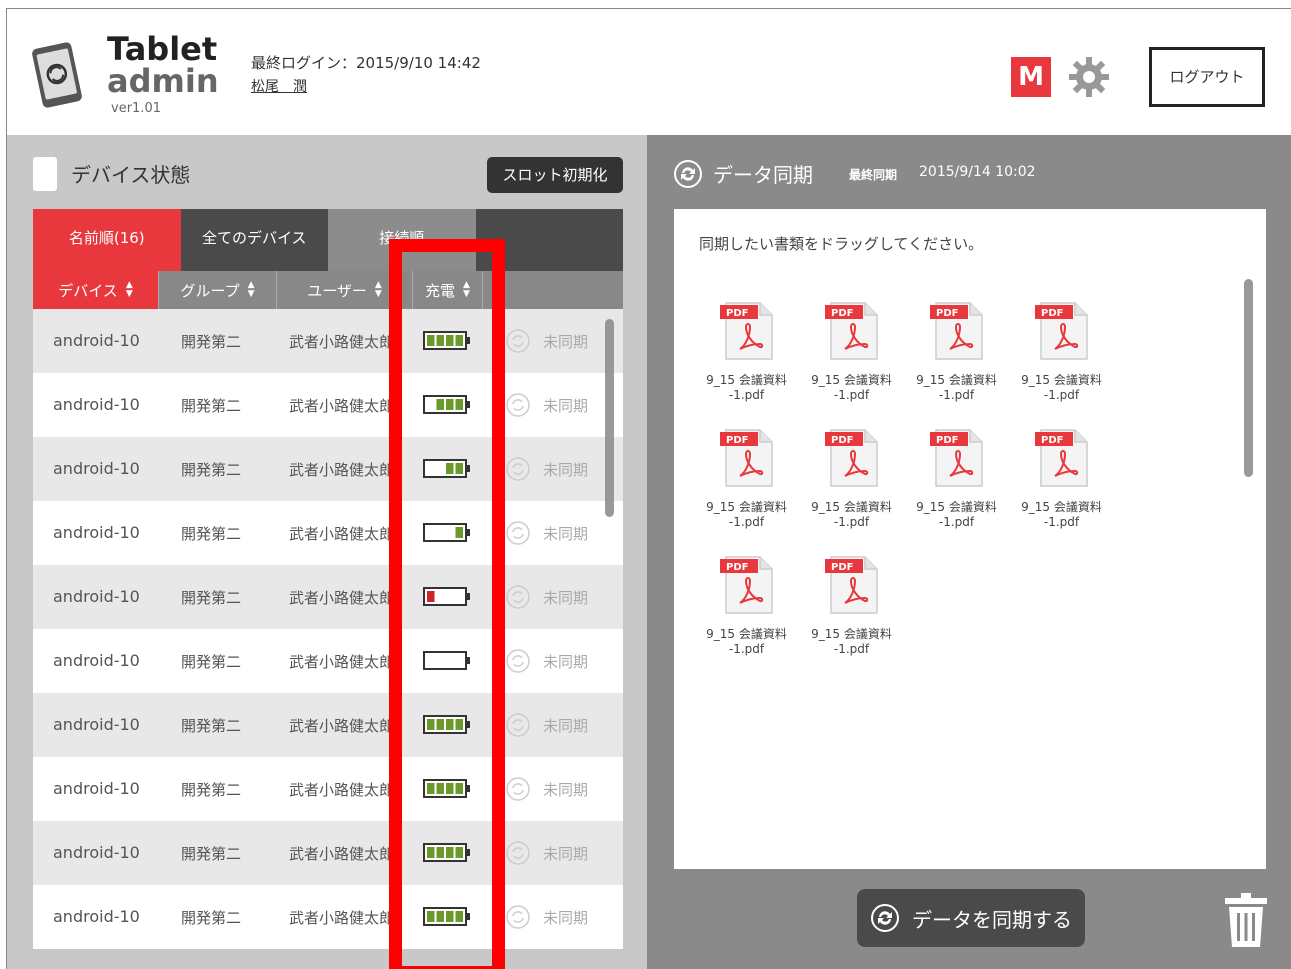  What do you see at coordinates (88, 290) in the screenshot?
I see `column-device-label: デバイス` at bounding box center [88, 290].